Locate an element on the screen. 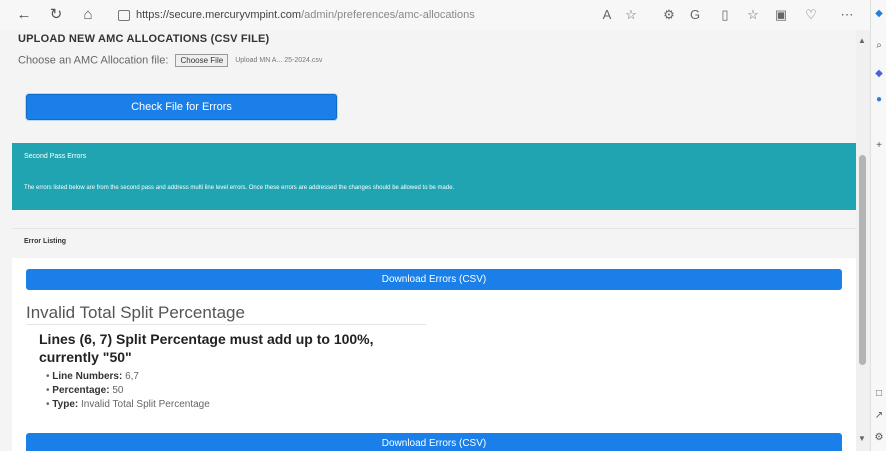  scroll-up-arrow-icon: ▲ is located at coordinates (862, 40).